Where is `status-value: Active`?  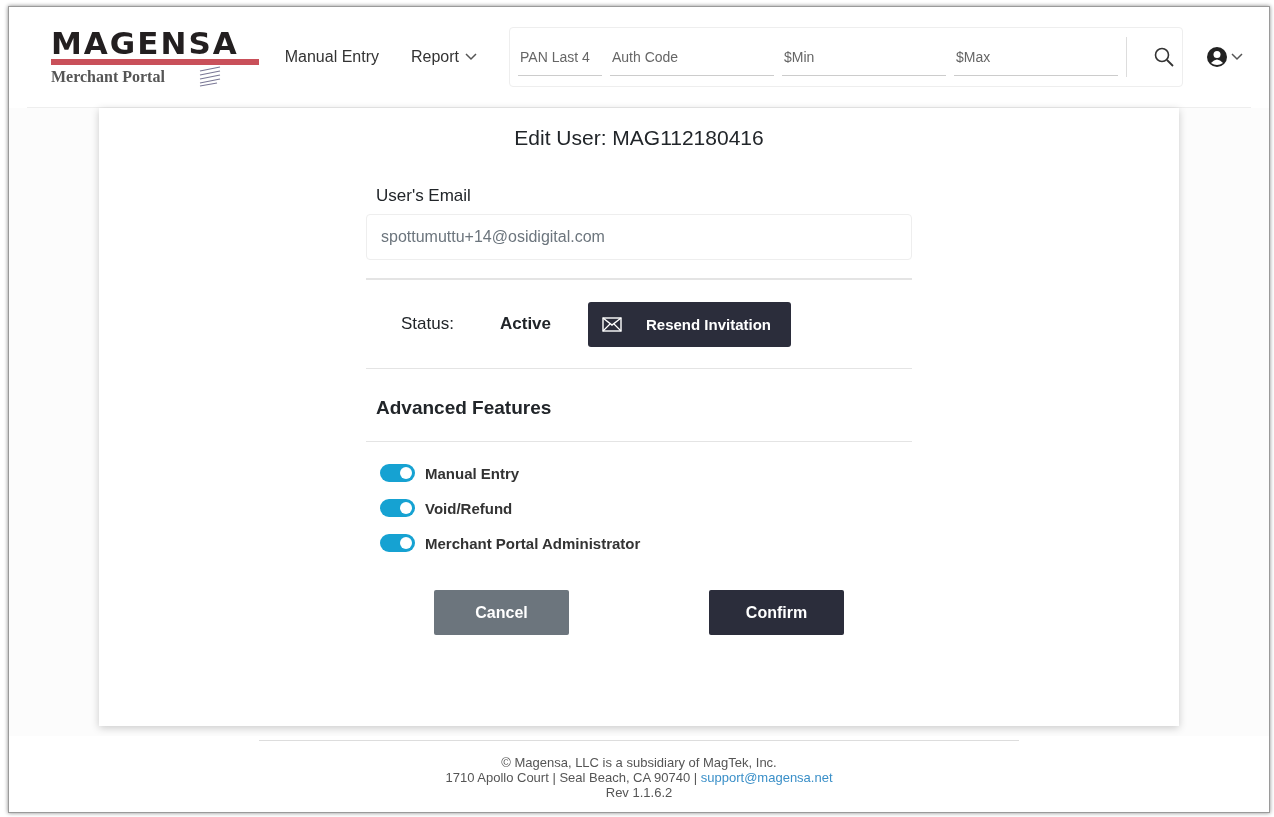 status-value: Active is located at coordinates (526, 324).